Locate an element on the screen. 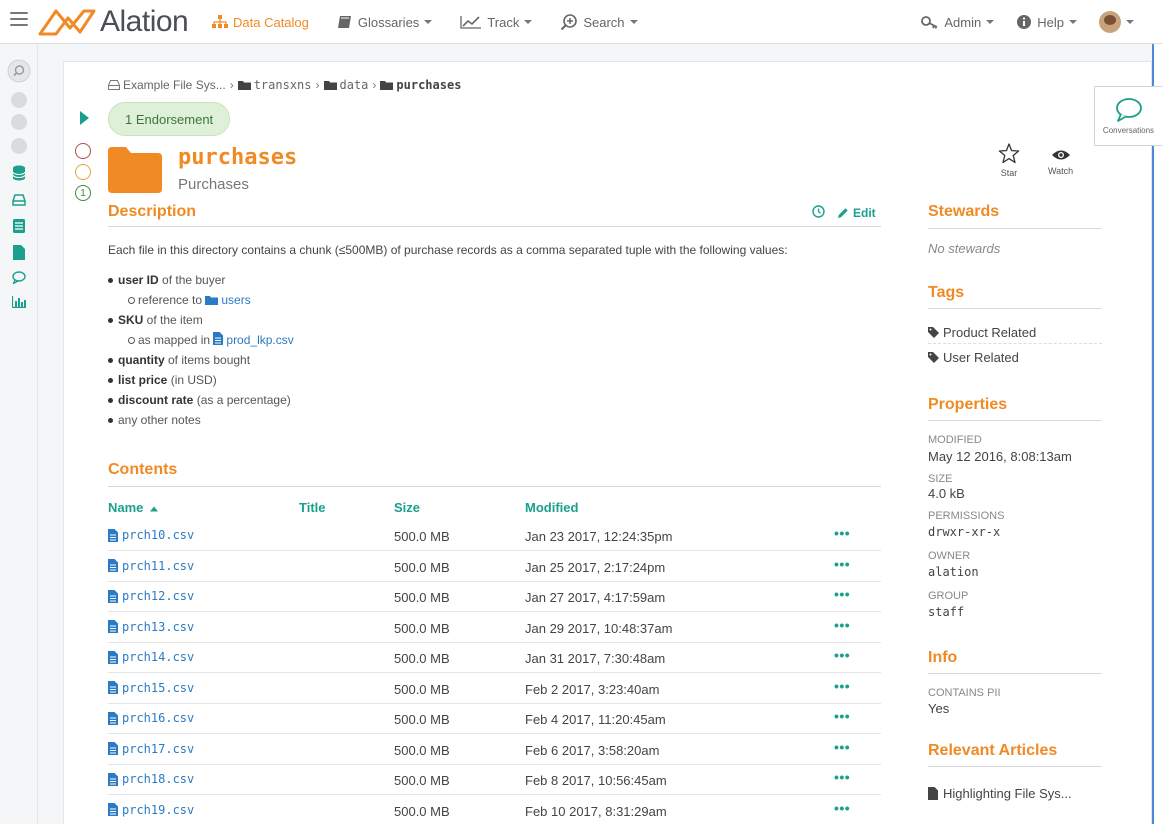 Image resolution: width=1162 pixels, height=824 pixels. endorsement-flag-icon: 1 is located at coordinates (83, 193).